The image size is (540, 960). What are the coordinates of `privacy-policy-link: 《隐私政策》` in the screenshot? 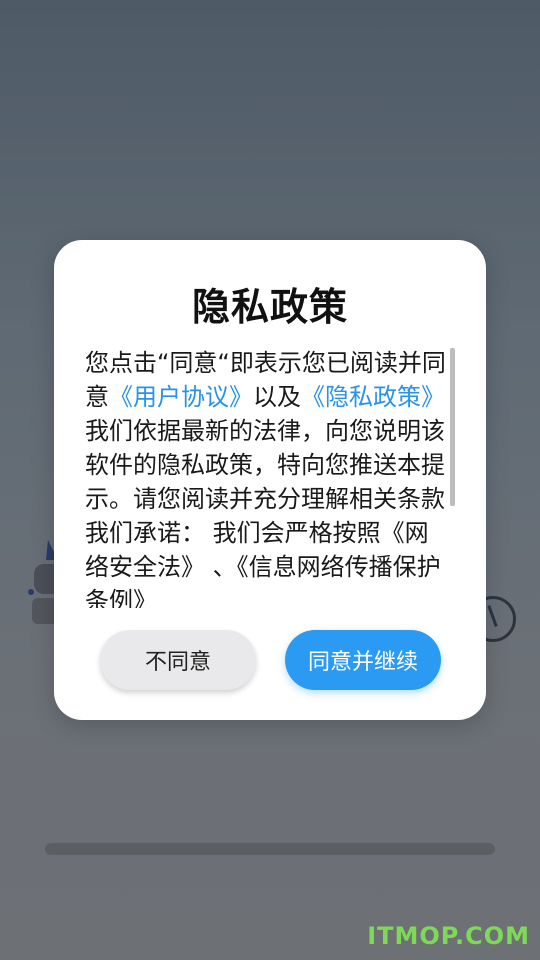 It's located at (373, 397).